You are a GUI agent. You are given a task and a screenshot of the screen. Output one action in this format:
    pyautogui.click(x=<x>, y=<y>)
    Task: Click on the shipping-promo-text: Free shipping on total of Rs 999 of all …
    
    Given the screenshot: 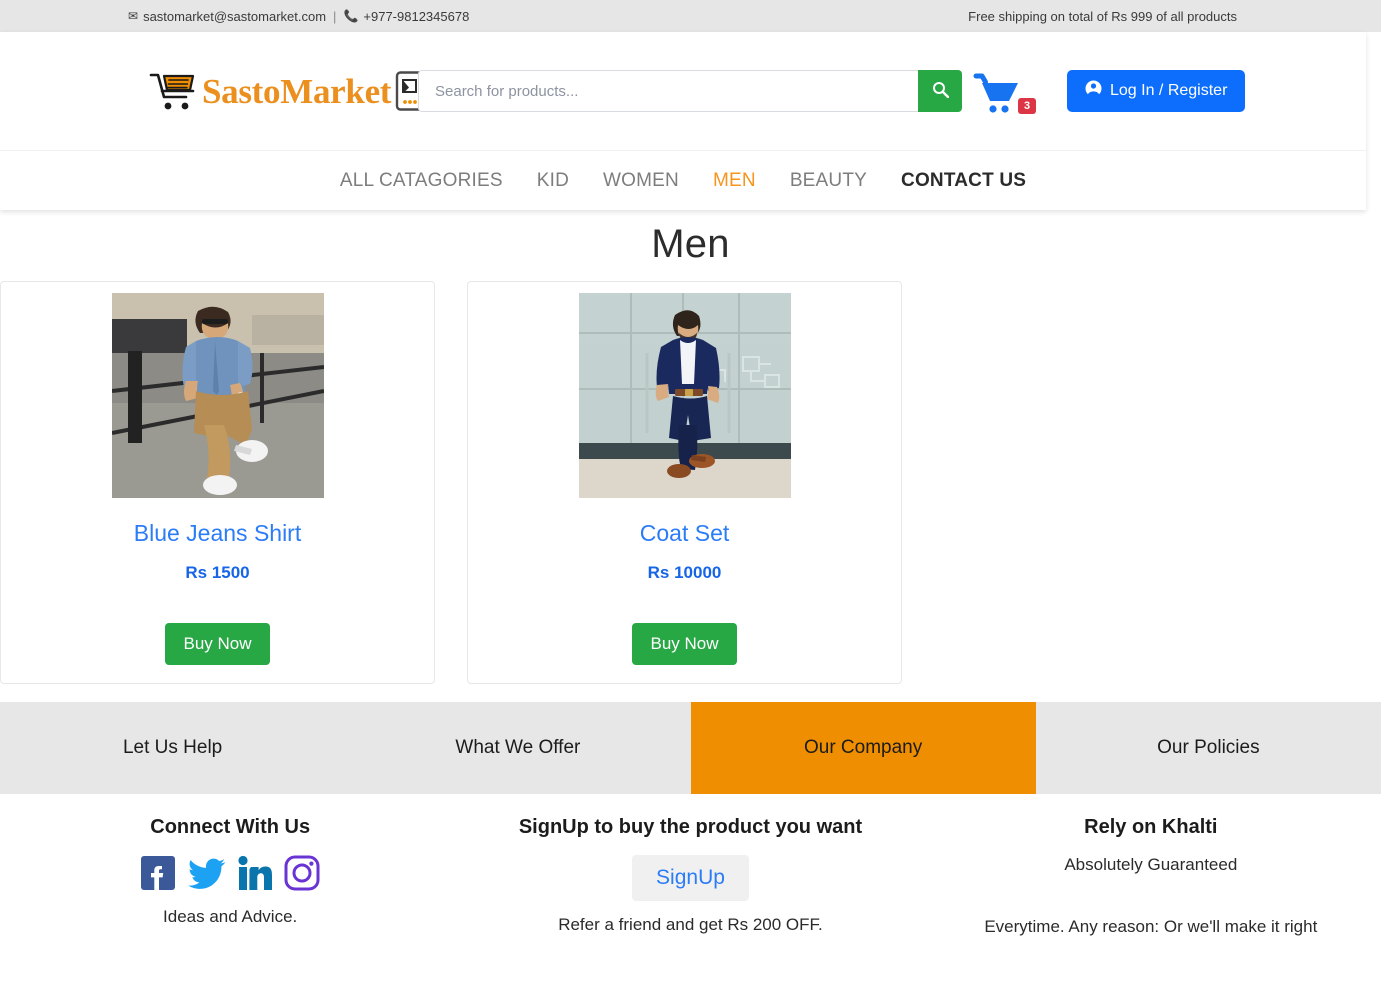 What is the action you would take?
    pyautogui.click(x=1102, y=16)
    